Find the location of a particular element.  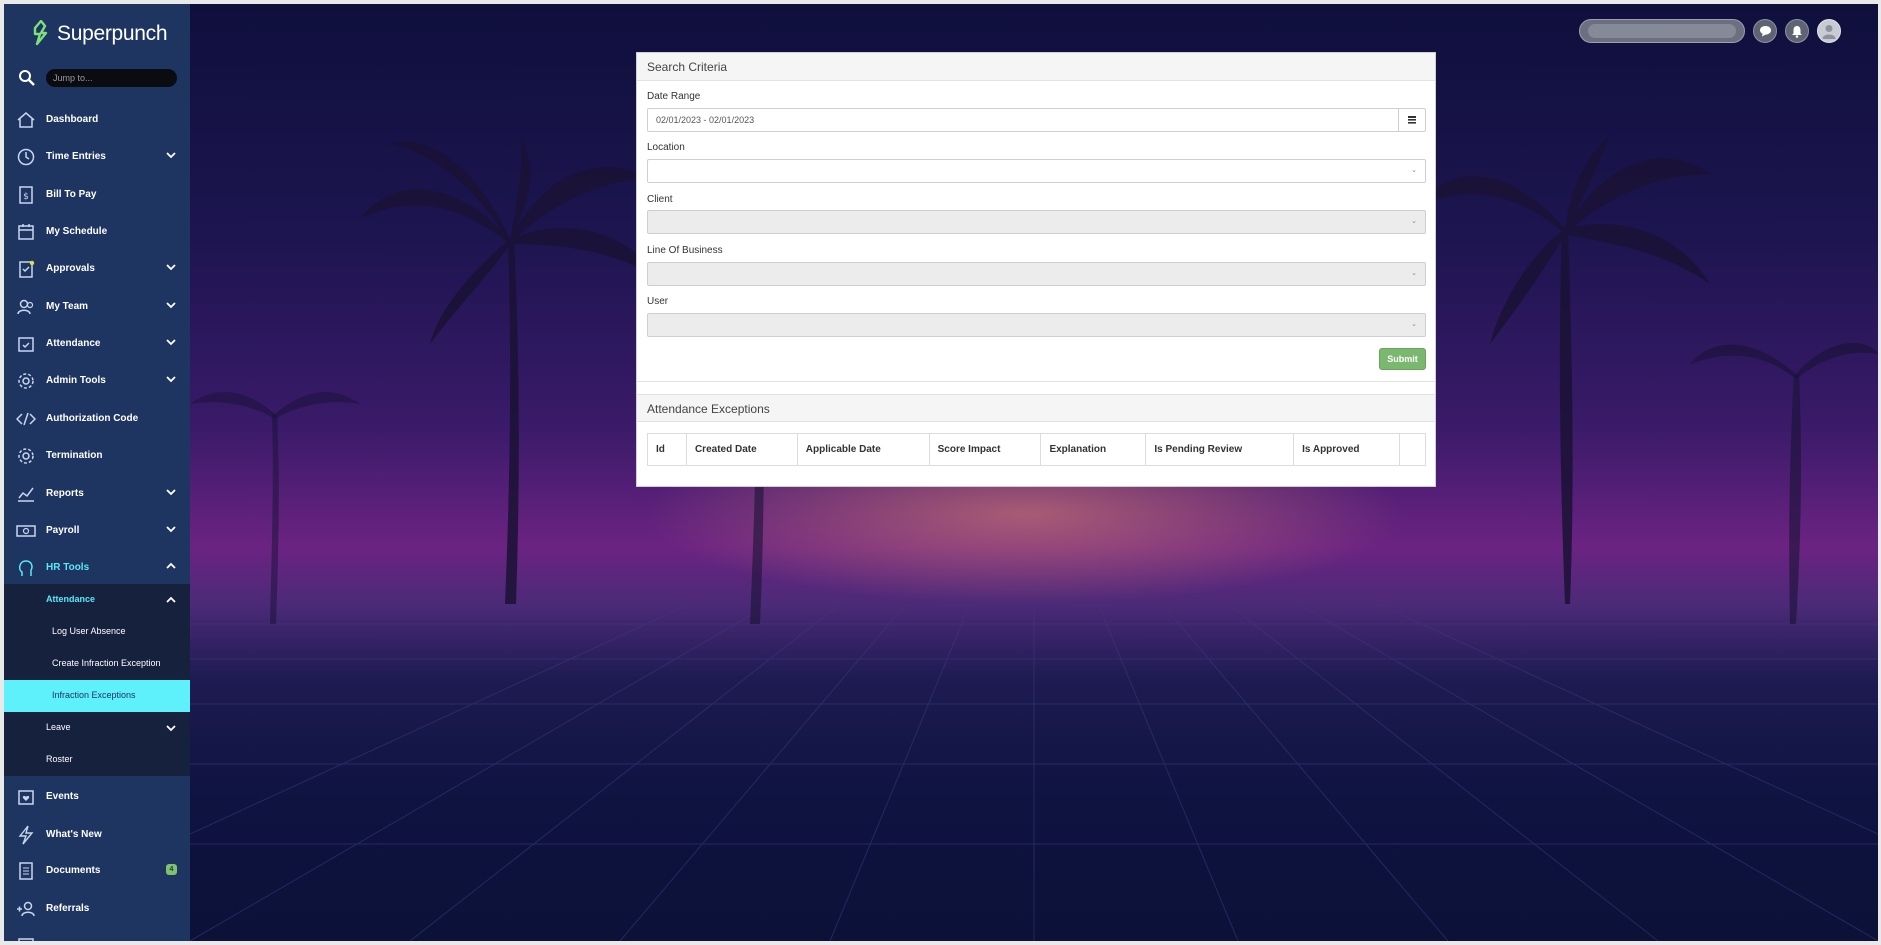

sidebar-item-admin-tools: Admin Tools is located at coordinates (97, 380).